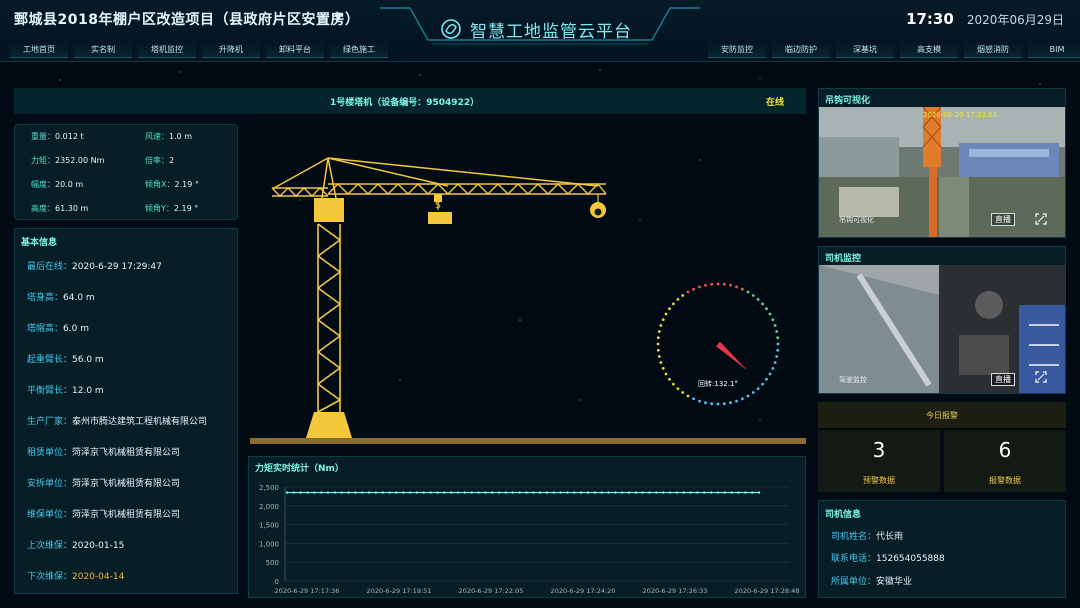 The image size is (1080, 608). I want to click on info-row-last-online: 最后在线：2020-6-29 17:29:47, so click(94, 267).